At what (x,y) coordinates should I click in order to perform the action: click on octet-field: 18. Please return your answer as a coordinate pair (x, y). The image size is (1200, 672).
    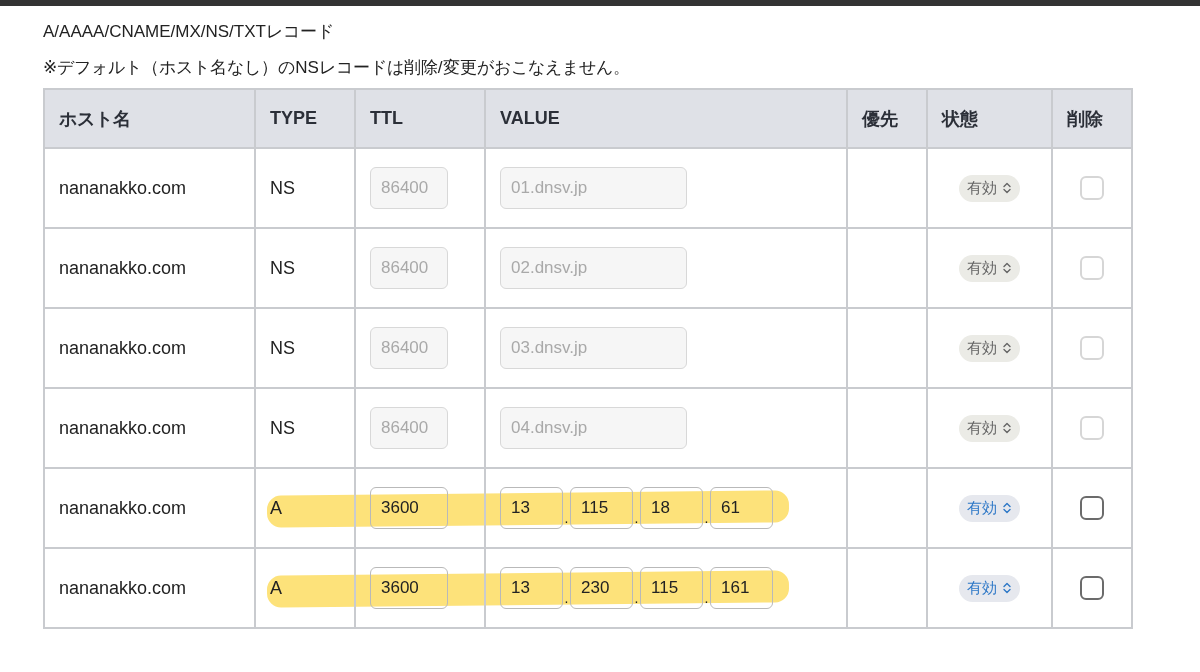
    Looking at the image, I should click on (671, 508).